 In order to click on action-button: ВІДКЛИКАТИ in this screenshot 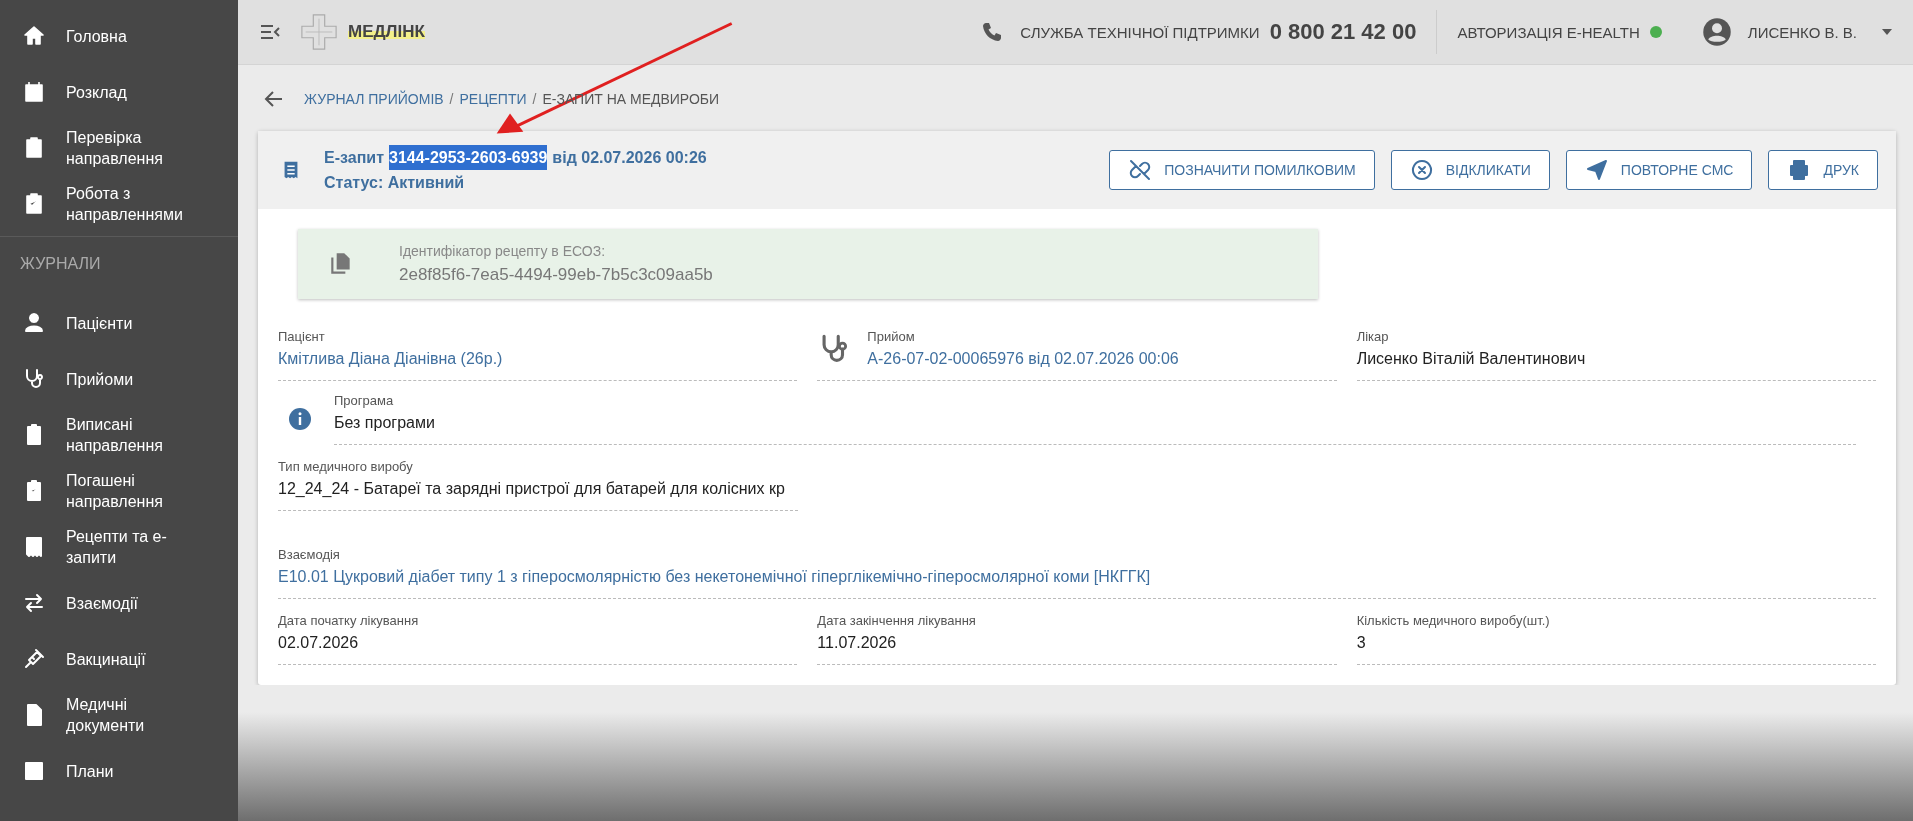, I will do `click(1470, 170)`.